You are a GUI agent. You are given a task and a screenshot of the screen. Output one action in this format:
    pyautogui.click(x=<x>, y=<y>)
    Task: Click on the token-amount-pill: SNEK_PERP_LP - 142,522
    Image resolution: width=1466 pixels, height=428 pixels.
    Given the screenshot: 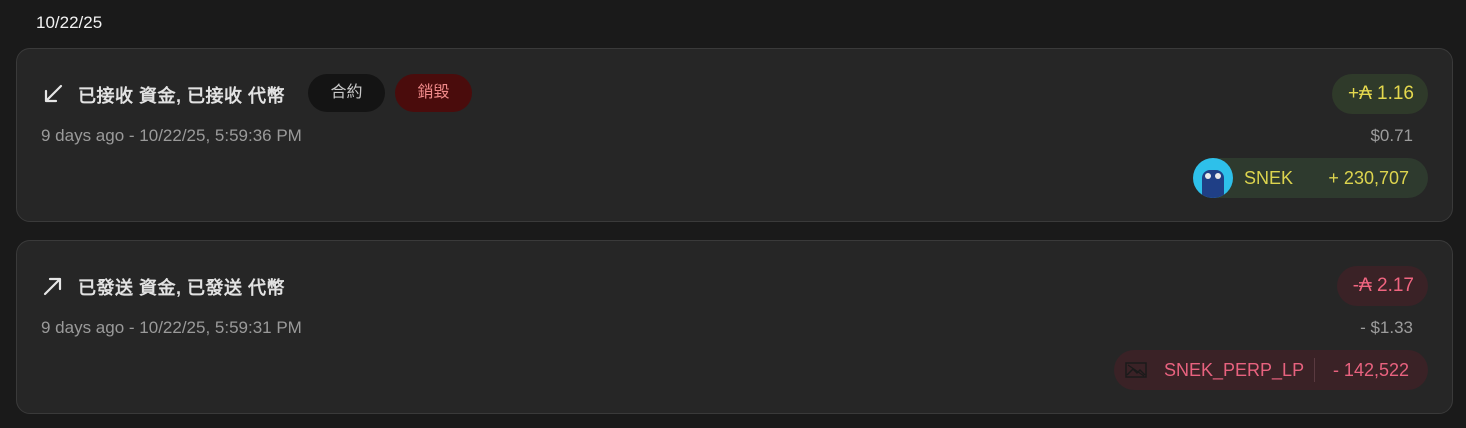 What is the action you would take?
    pyautogui.click(x=1271, y=370)
    